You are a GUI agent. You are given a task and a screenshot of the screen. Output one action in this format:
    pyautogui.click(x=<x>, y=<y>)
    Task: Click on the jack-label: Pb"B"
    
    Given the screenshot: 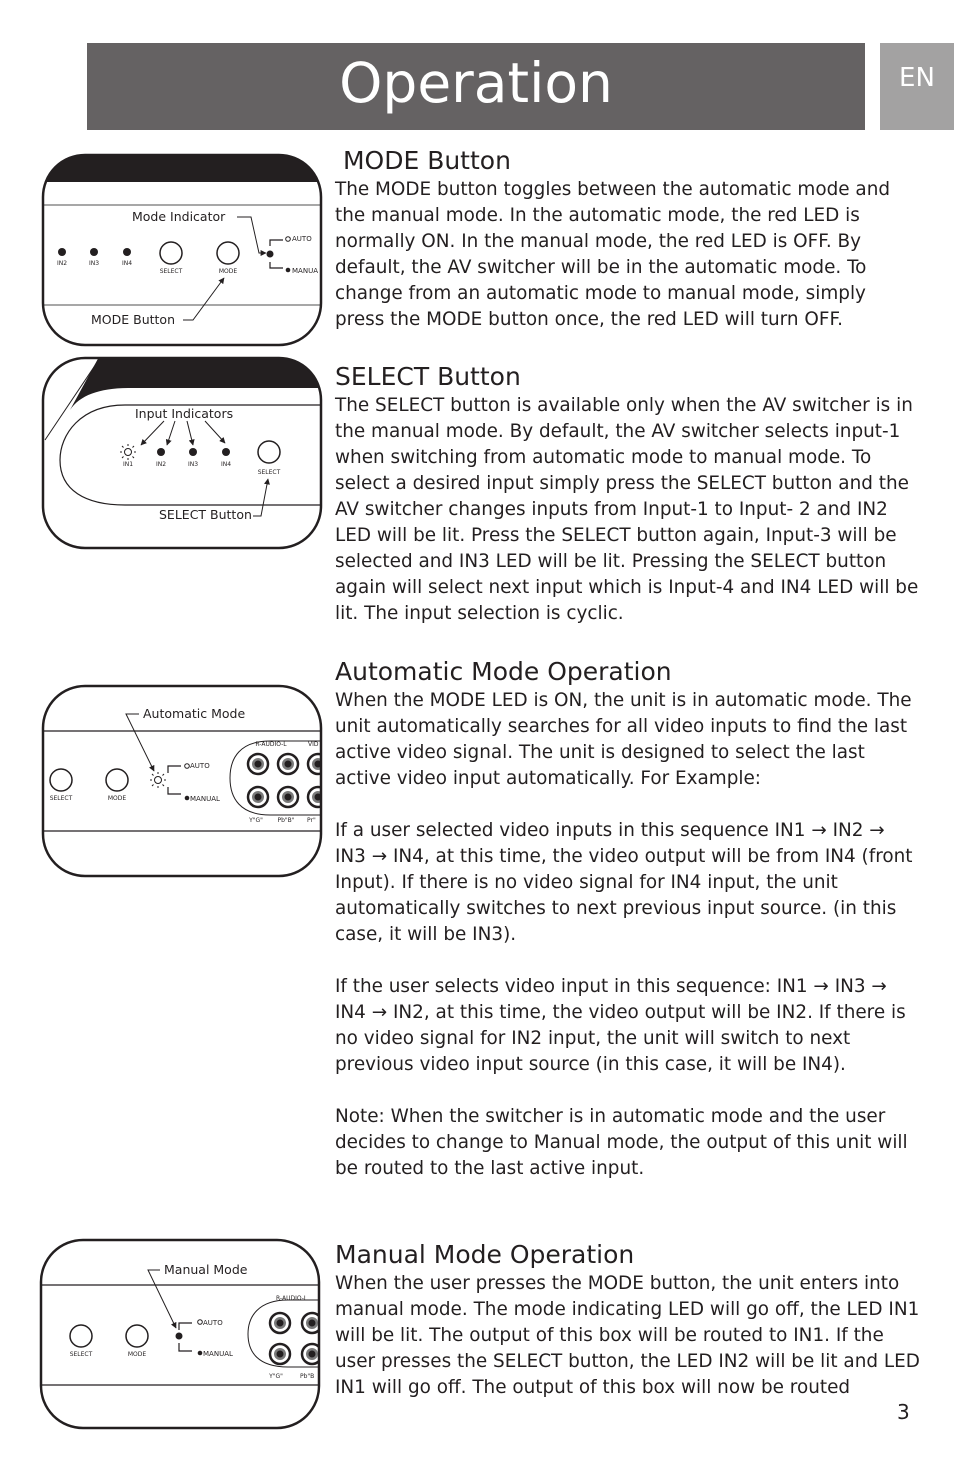 What is the action you would take?
    pyautogui.click(x=285, y=820)
    